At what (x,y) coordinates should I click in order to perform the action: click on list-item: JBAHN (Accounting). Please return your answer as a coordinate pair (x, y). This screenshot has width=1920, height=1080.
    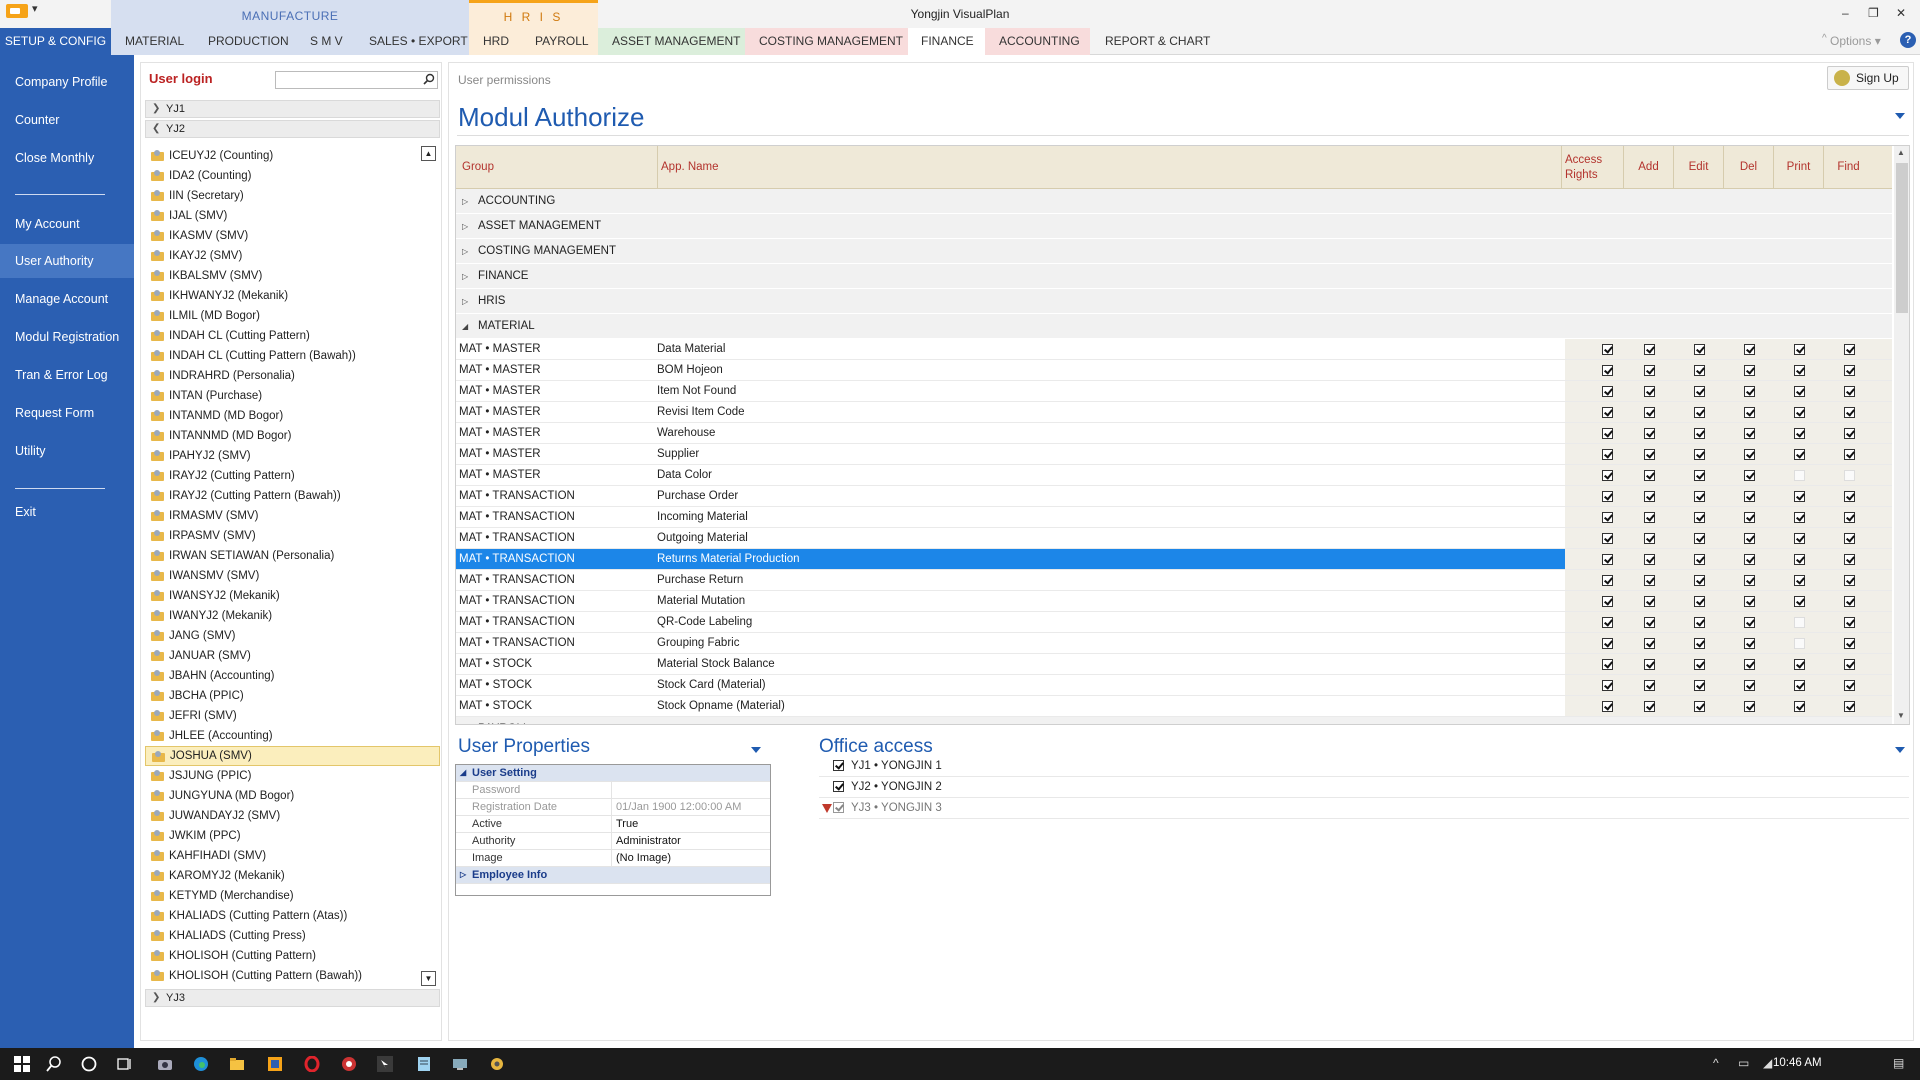
    Looking at the image, I should click on (292, 676).